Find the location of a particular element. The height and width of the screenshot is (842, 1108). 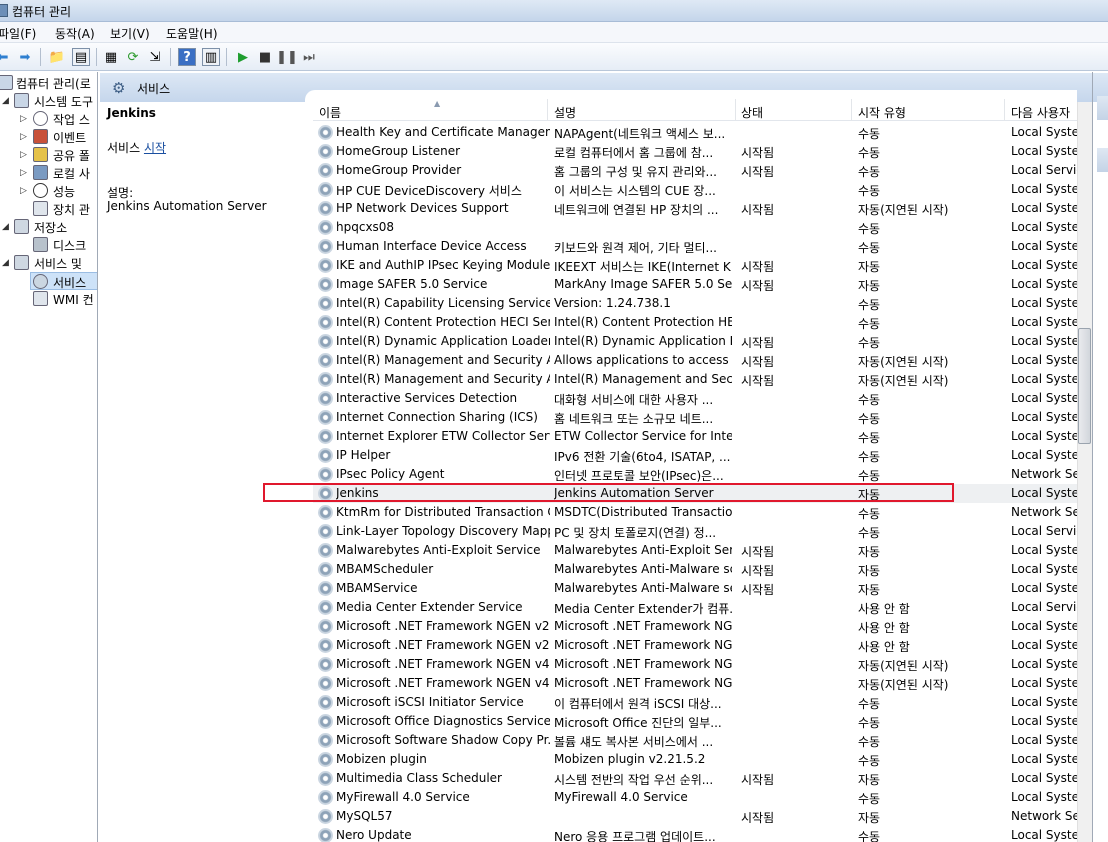

service-startup-type: 수동 is located at coordinates (869, 229).